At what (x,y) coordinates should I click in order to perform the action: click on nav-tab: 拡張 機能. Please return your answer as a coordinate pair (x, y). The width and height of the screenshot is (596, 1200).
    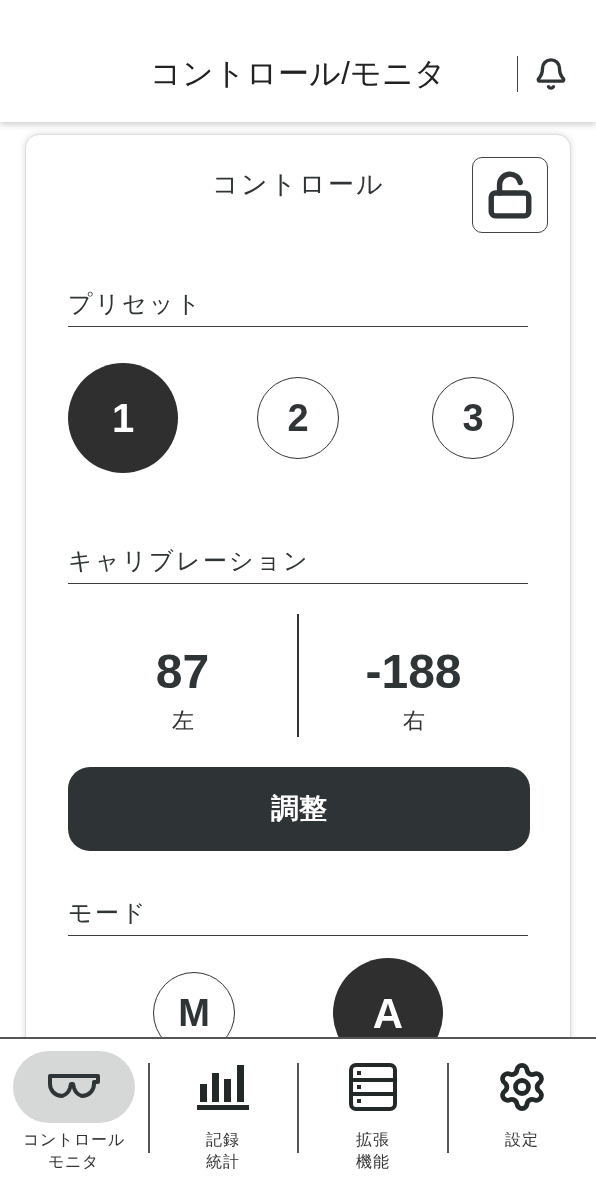
    Looking at the image, I should click on (373, 1112).